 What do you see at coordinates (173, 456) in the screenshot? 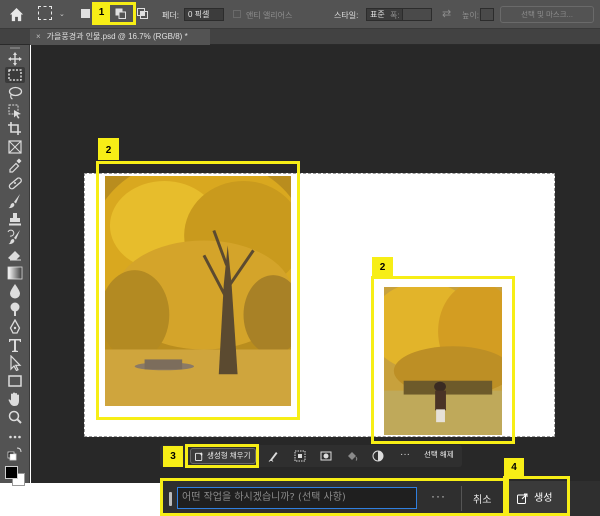
I see `annotation-badge-3: 3` at bounding box center [173, 456].